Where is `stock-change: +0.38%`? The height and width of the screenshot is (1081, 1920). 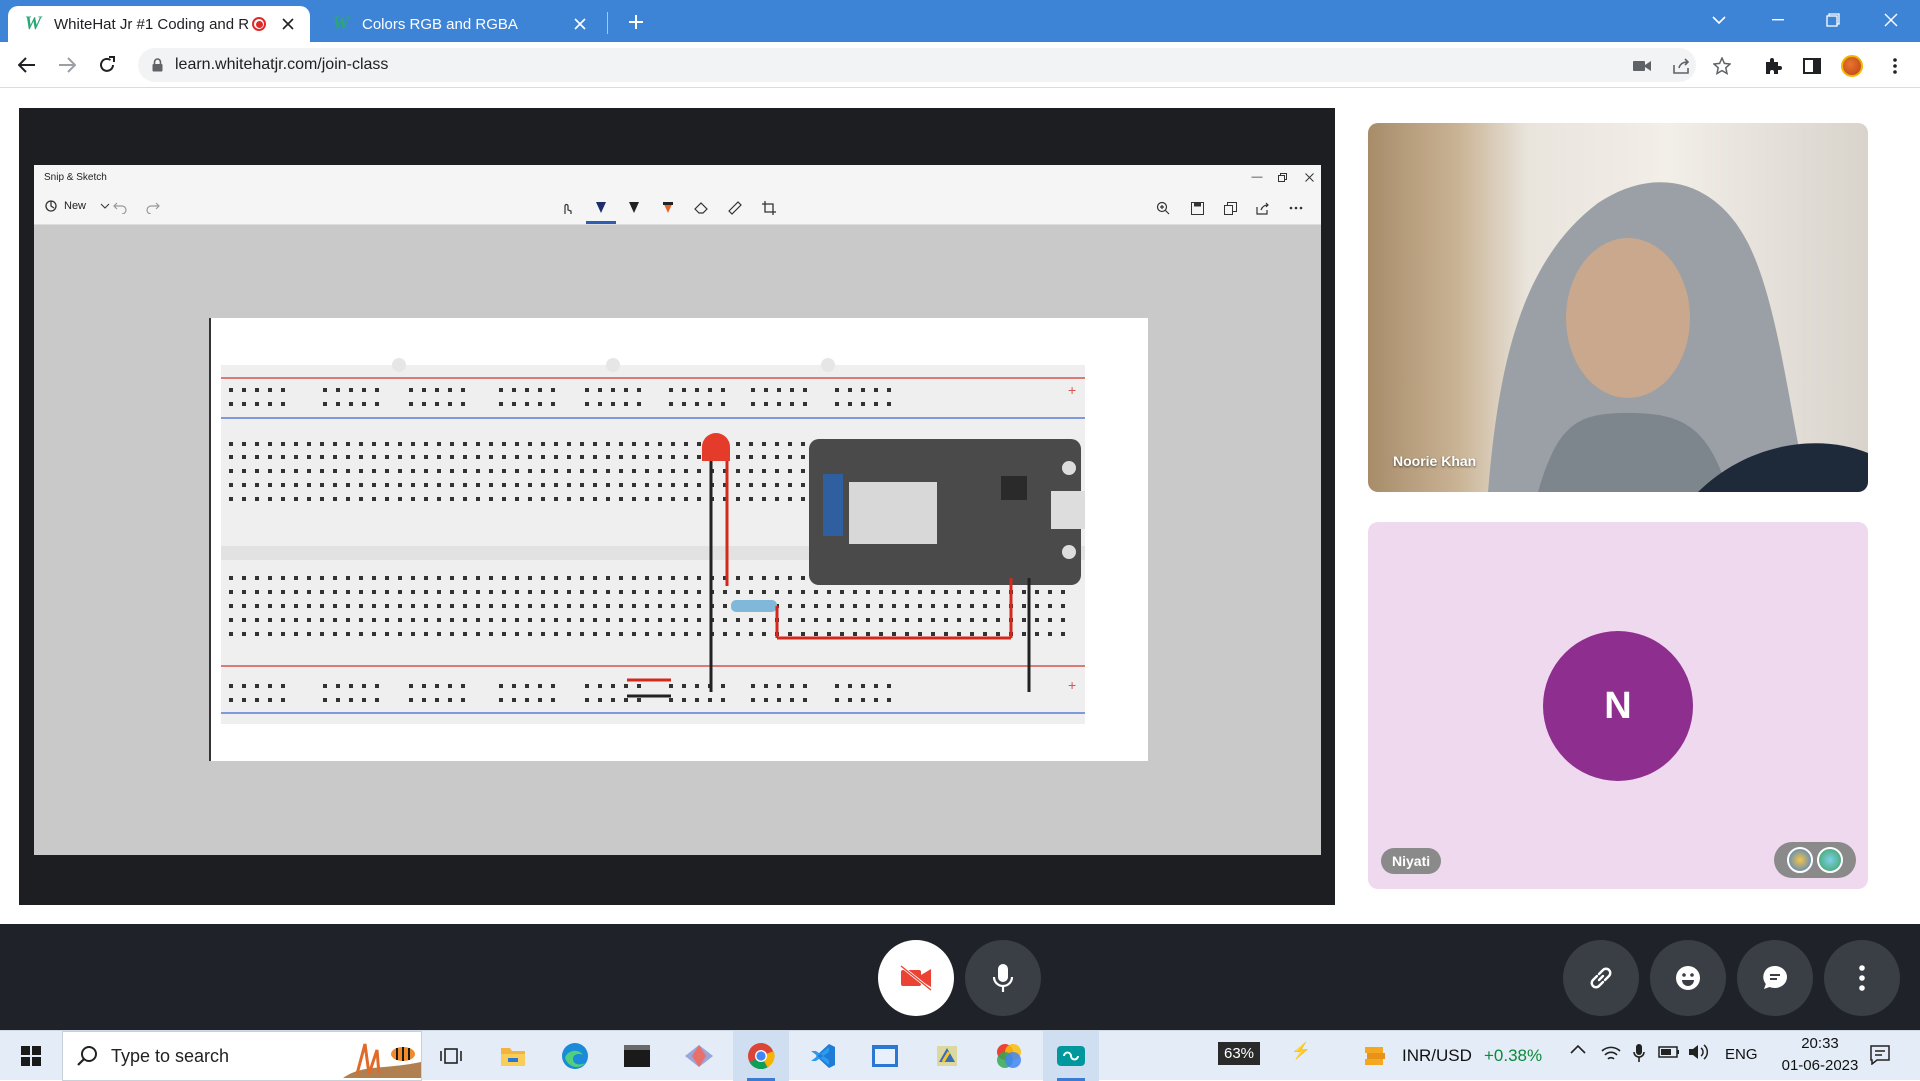 stock-change: +0.38% is located at coordinates (1513, 1056).